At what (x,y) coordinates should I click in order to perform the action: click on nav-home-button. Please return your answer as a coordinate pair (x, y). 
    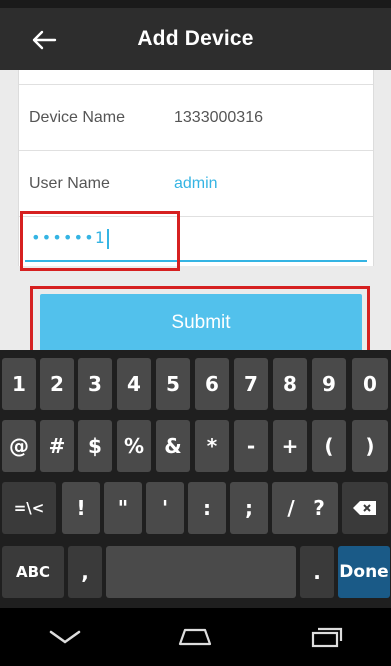
    Looking at the image, I should click on (195, 637).